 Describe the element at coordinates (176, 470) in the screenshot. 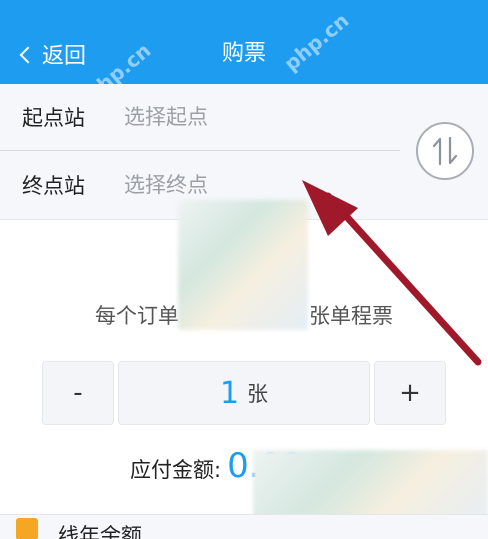

I see `amount-label: 应付金额:` at that location.